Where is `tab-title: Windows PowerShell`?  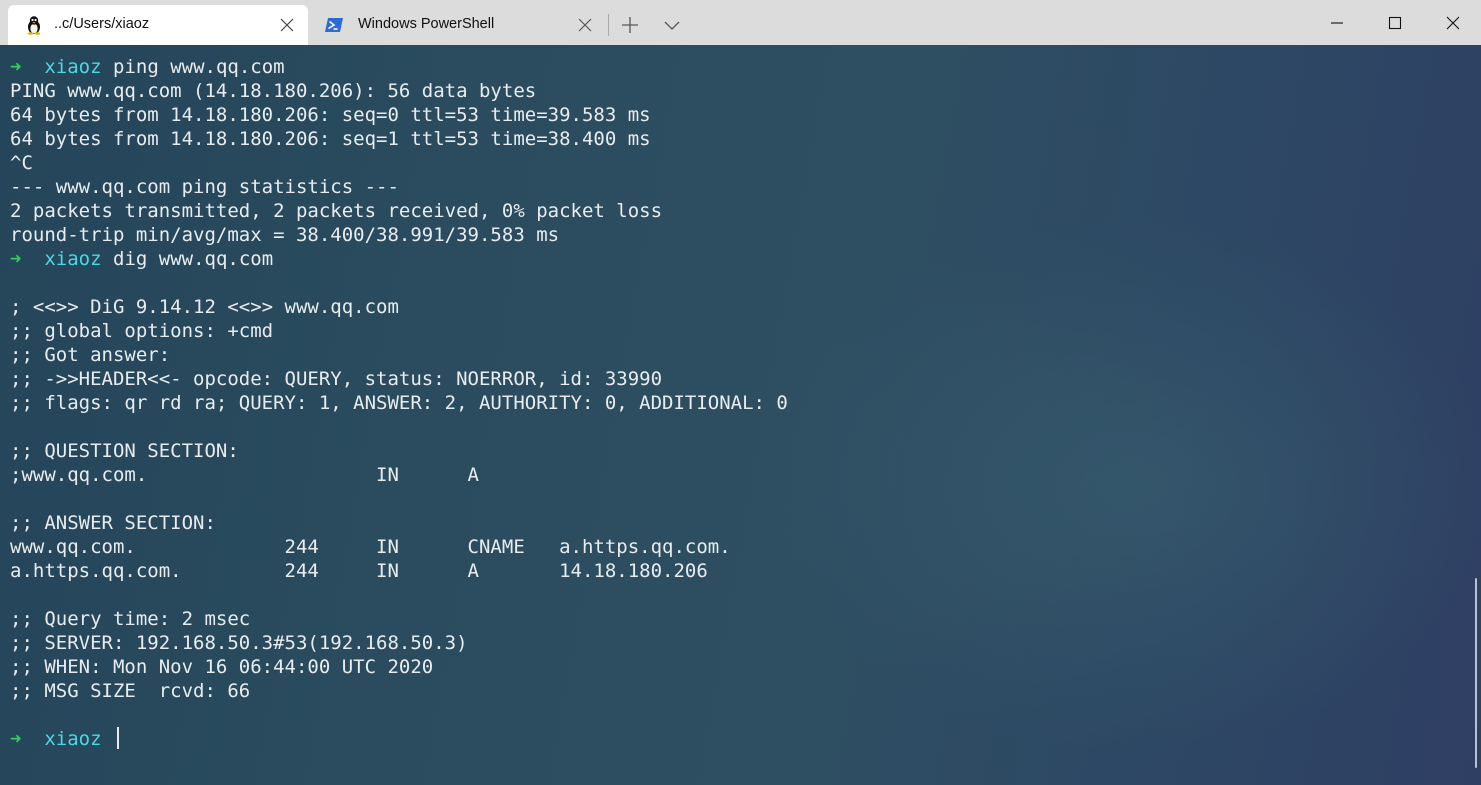
tab-title: Windows PowerShell is located at coordinates (426, 24).